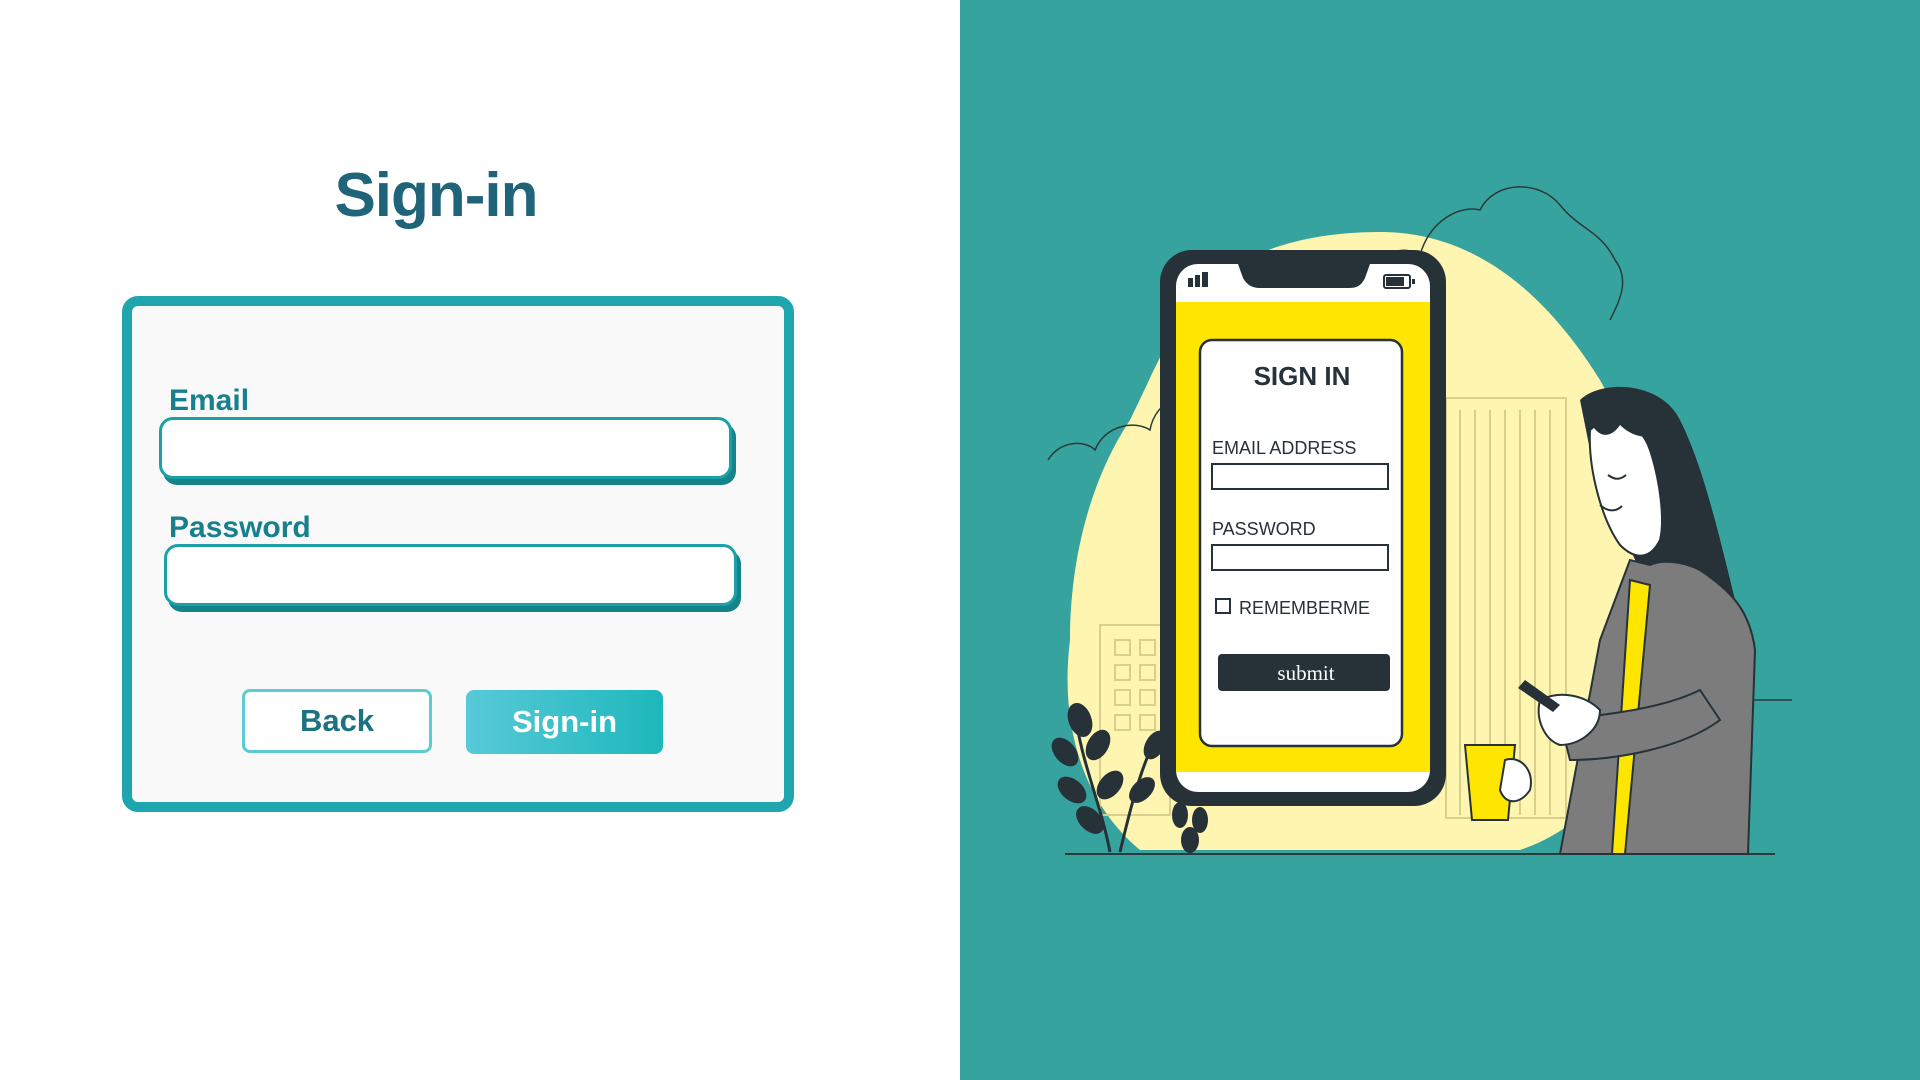  Describe the element at coordinates (450, 575) in the screenshot. I see `password-input` at that location.